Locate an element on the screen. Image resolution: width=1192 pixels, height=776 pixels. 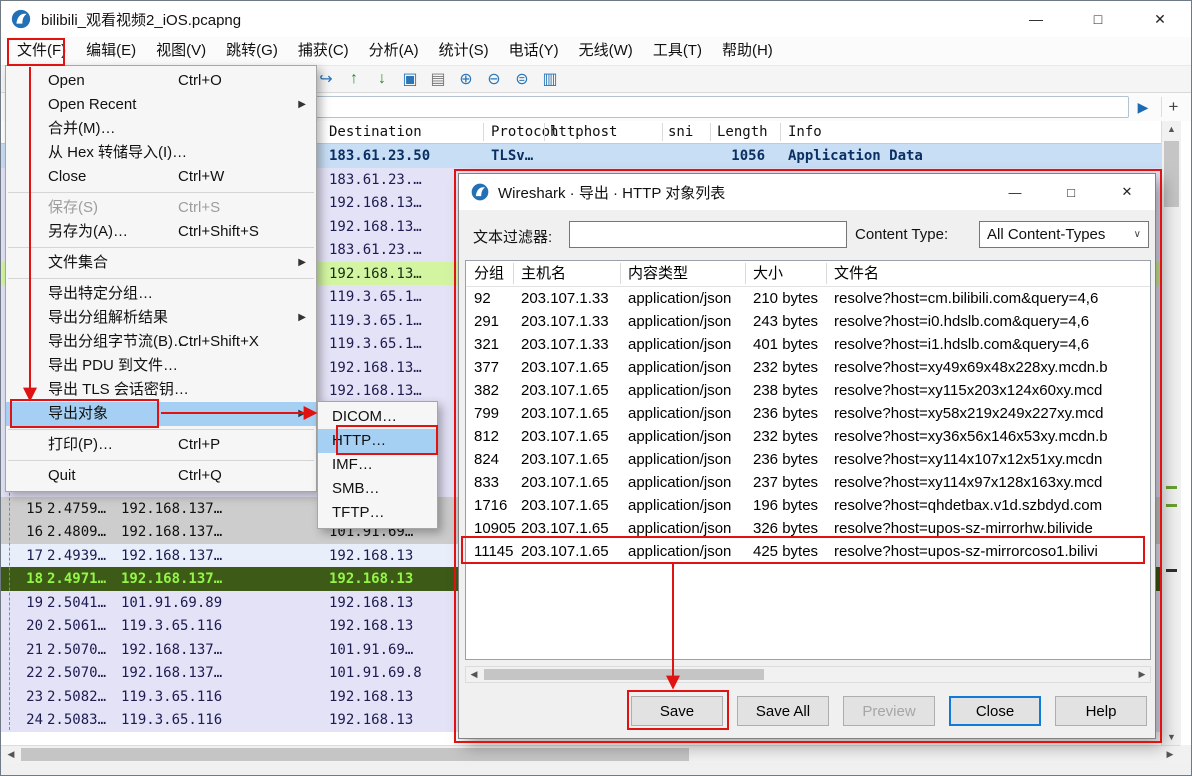
menubar-item-statistics: 统计(S) is located at coordinates (464, 51).